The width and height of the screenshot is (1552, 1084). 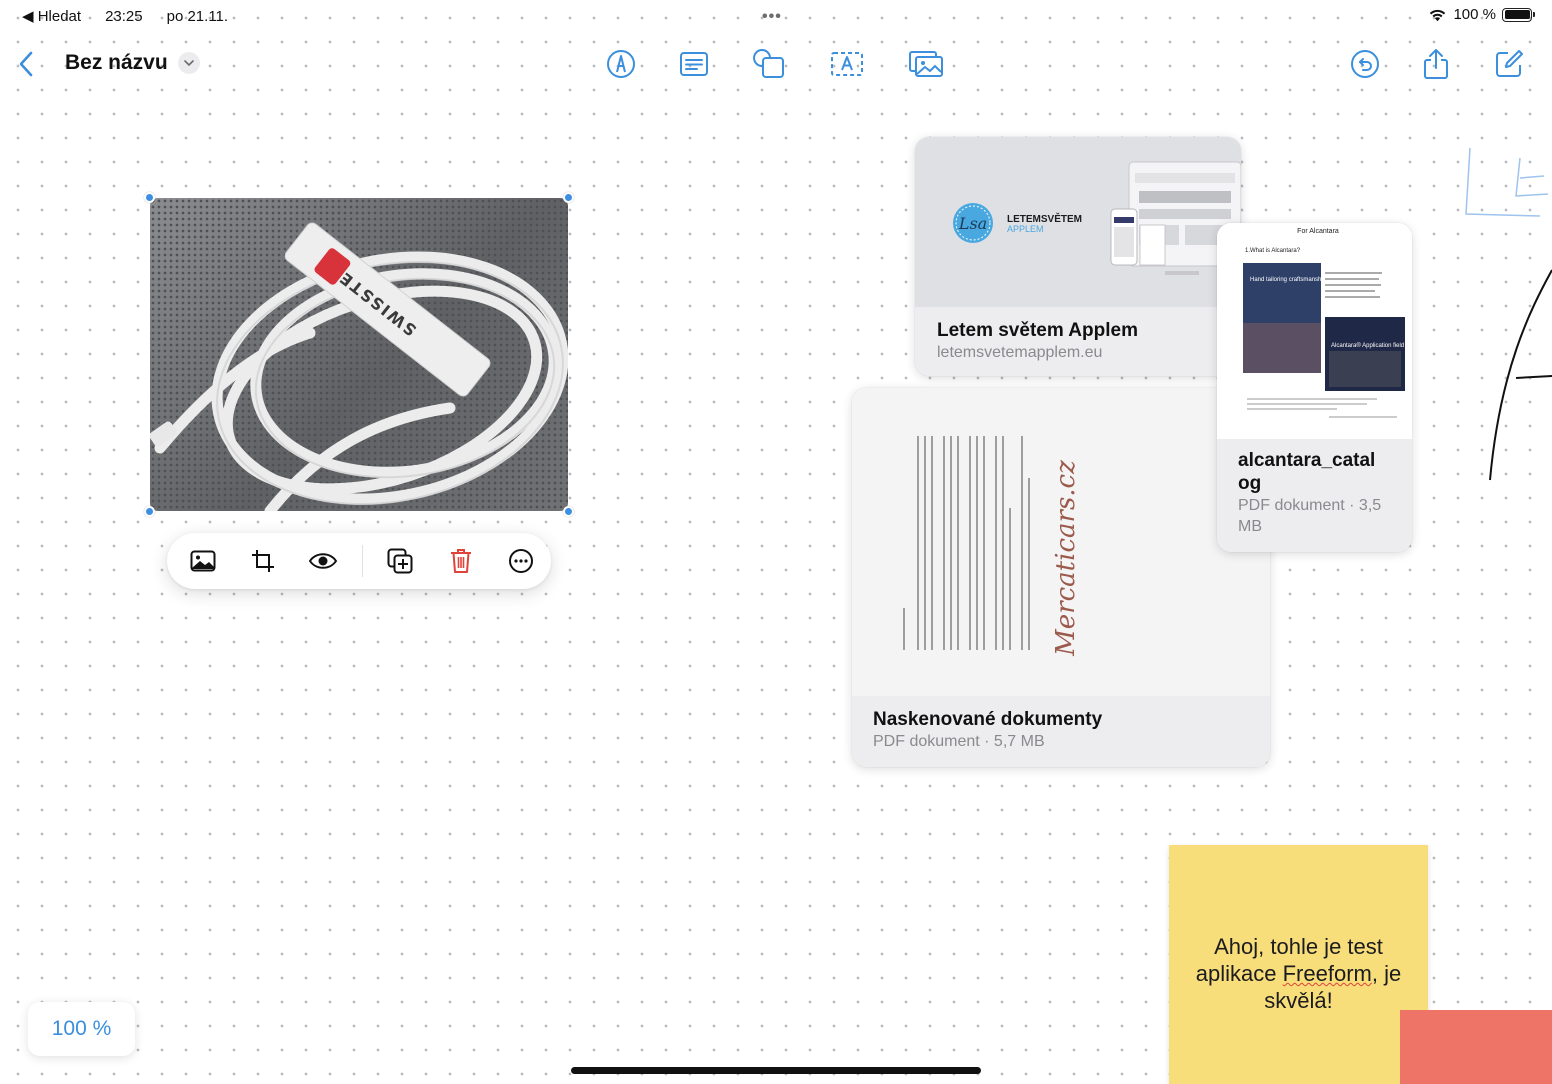 What do you see at coordinates (1496, 310) in the screenshot?
I see `drawing-strokes` at bounding box center [1496, 310].